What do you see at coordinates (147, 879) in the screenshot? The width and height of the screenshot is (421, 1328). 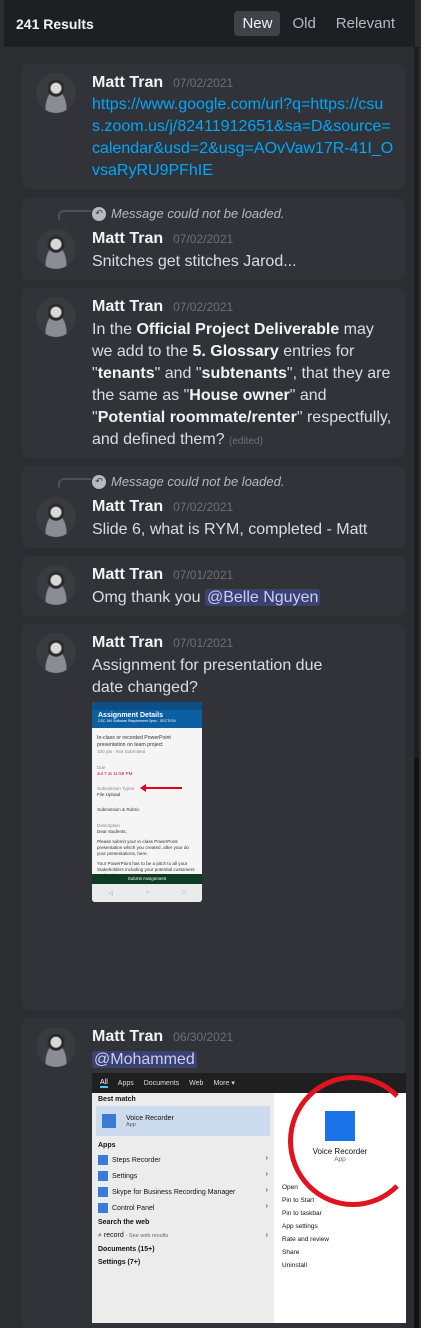 I see `phone-submit-button: Submit Assignment` at bounding box center [147, 879].